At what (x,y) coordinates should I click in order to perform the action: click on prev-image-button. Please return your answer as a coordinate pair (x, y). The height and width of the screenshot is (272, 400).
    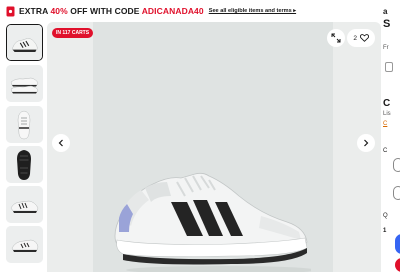
    Looking at the image, I should click on (61, 143).